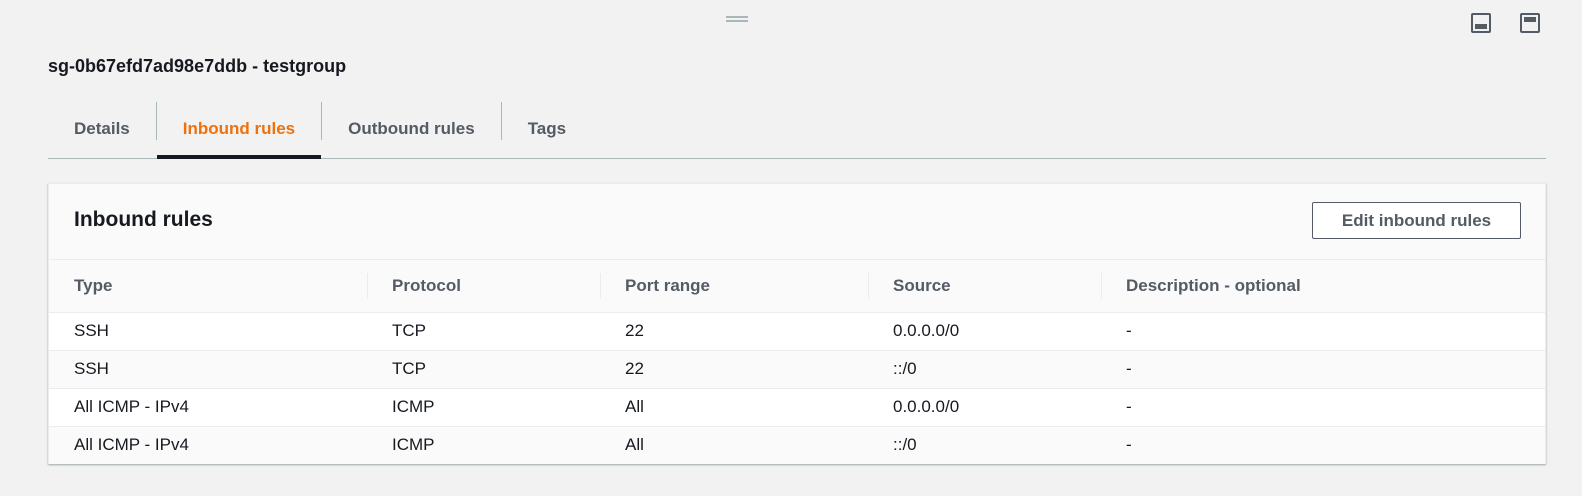 This screenshot has height=496, width=1582. What do you see at coordinates (1323, 286) in the screenshot?
I see `column-header-description: Description - optional` at bounding box center [1323, 286].